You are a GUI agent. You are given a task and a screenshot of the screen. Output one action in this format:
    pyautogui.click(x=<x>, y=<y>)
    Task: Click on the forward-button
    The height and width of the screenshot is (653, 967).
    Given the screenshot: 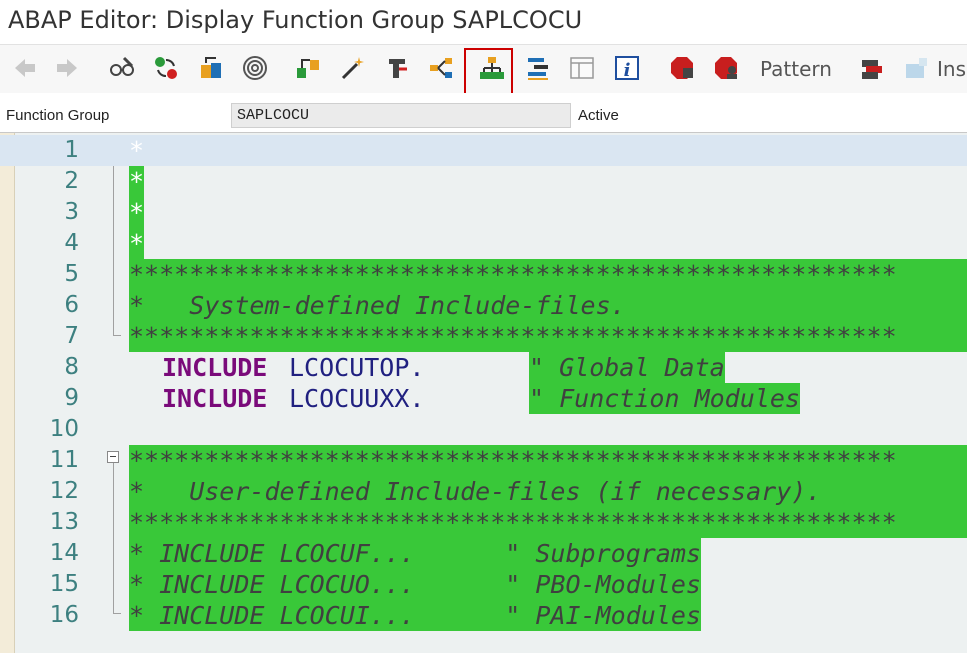 What is the action you would take?
    pyautogui.click(x=67, y=68)
    